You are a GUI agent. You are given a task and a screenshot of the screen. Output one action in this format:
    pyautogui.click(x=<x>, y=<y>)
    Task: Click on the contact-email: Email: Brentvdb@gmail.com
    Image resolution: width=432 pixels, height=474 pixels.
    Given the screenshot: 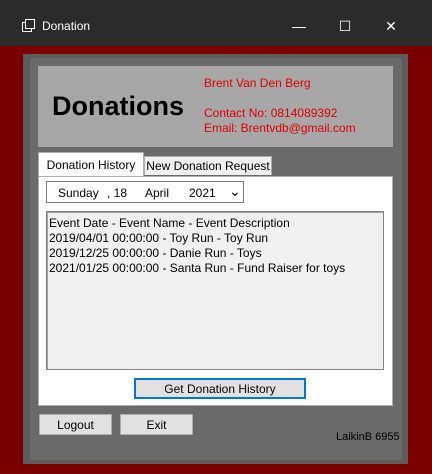 What is the action you would take?
    pyautogui.click(x=280, y=128)
    